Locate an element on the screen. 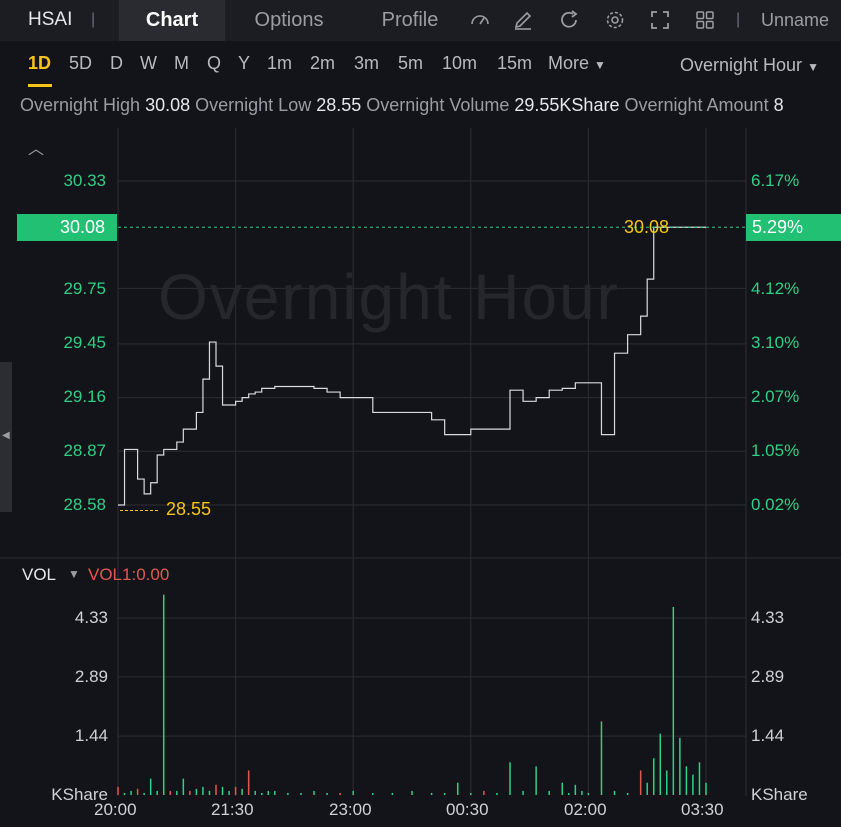  percent-tick: 1.05% is located at coordinates (775, 450).